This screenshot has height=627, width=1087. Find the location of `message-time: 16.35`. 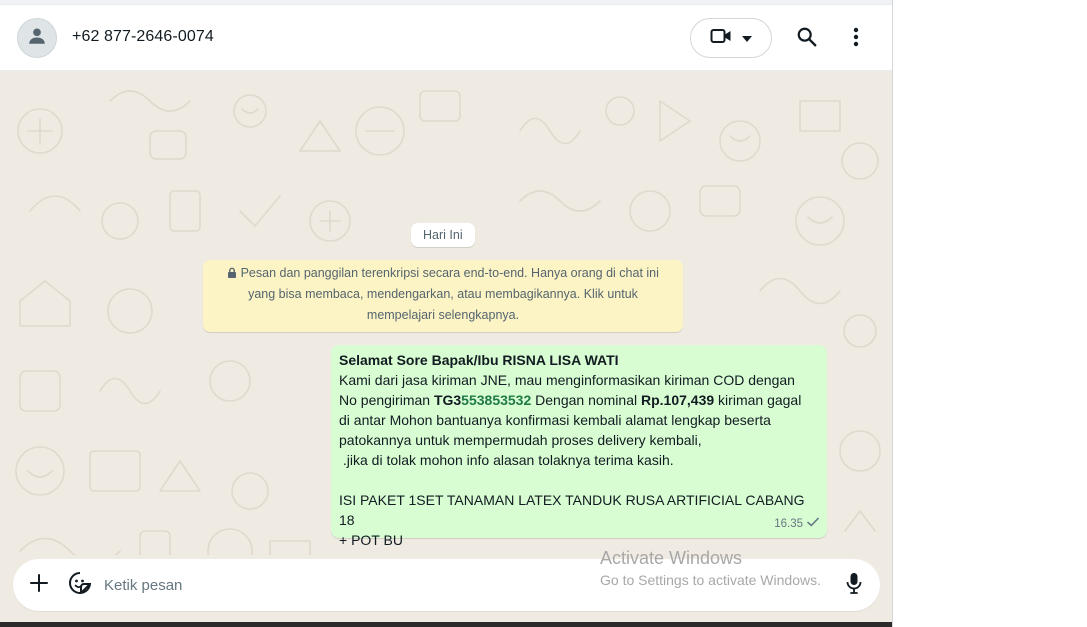

message-time: 16.35 is located at coordinates (788, 524).